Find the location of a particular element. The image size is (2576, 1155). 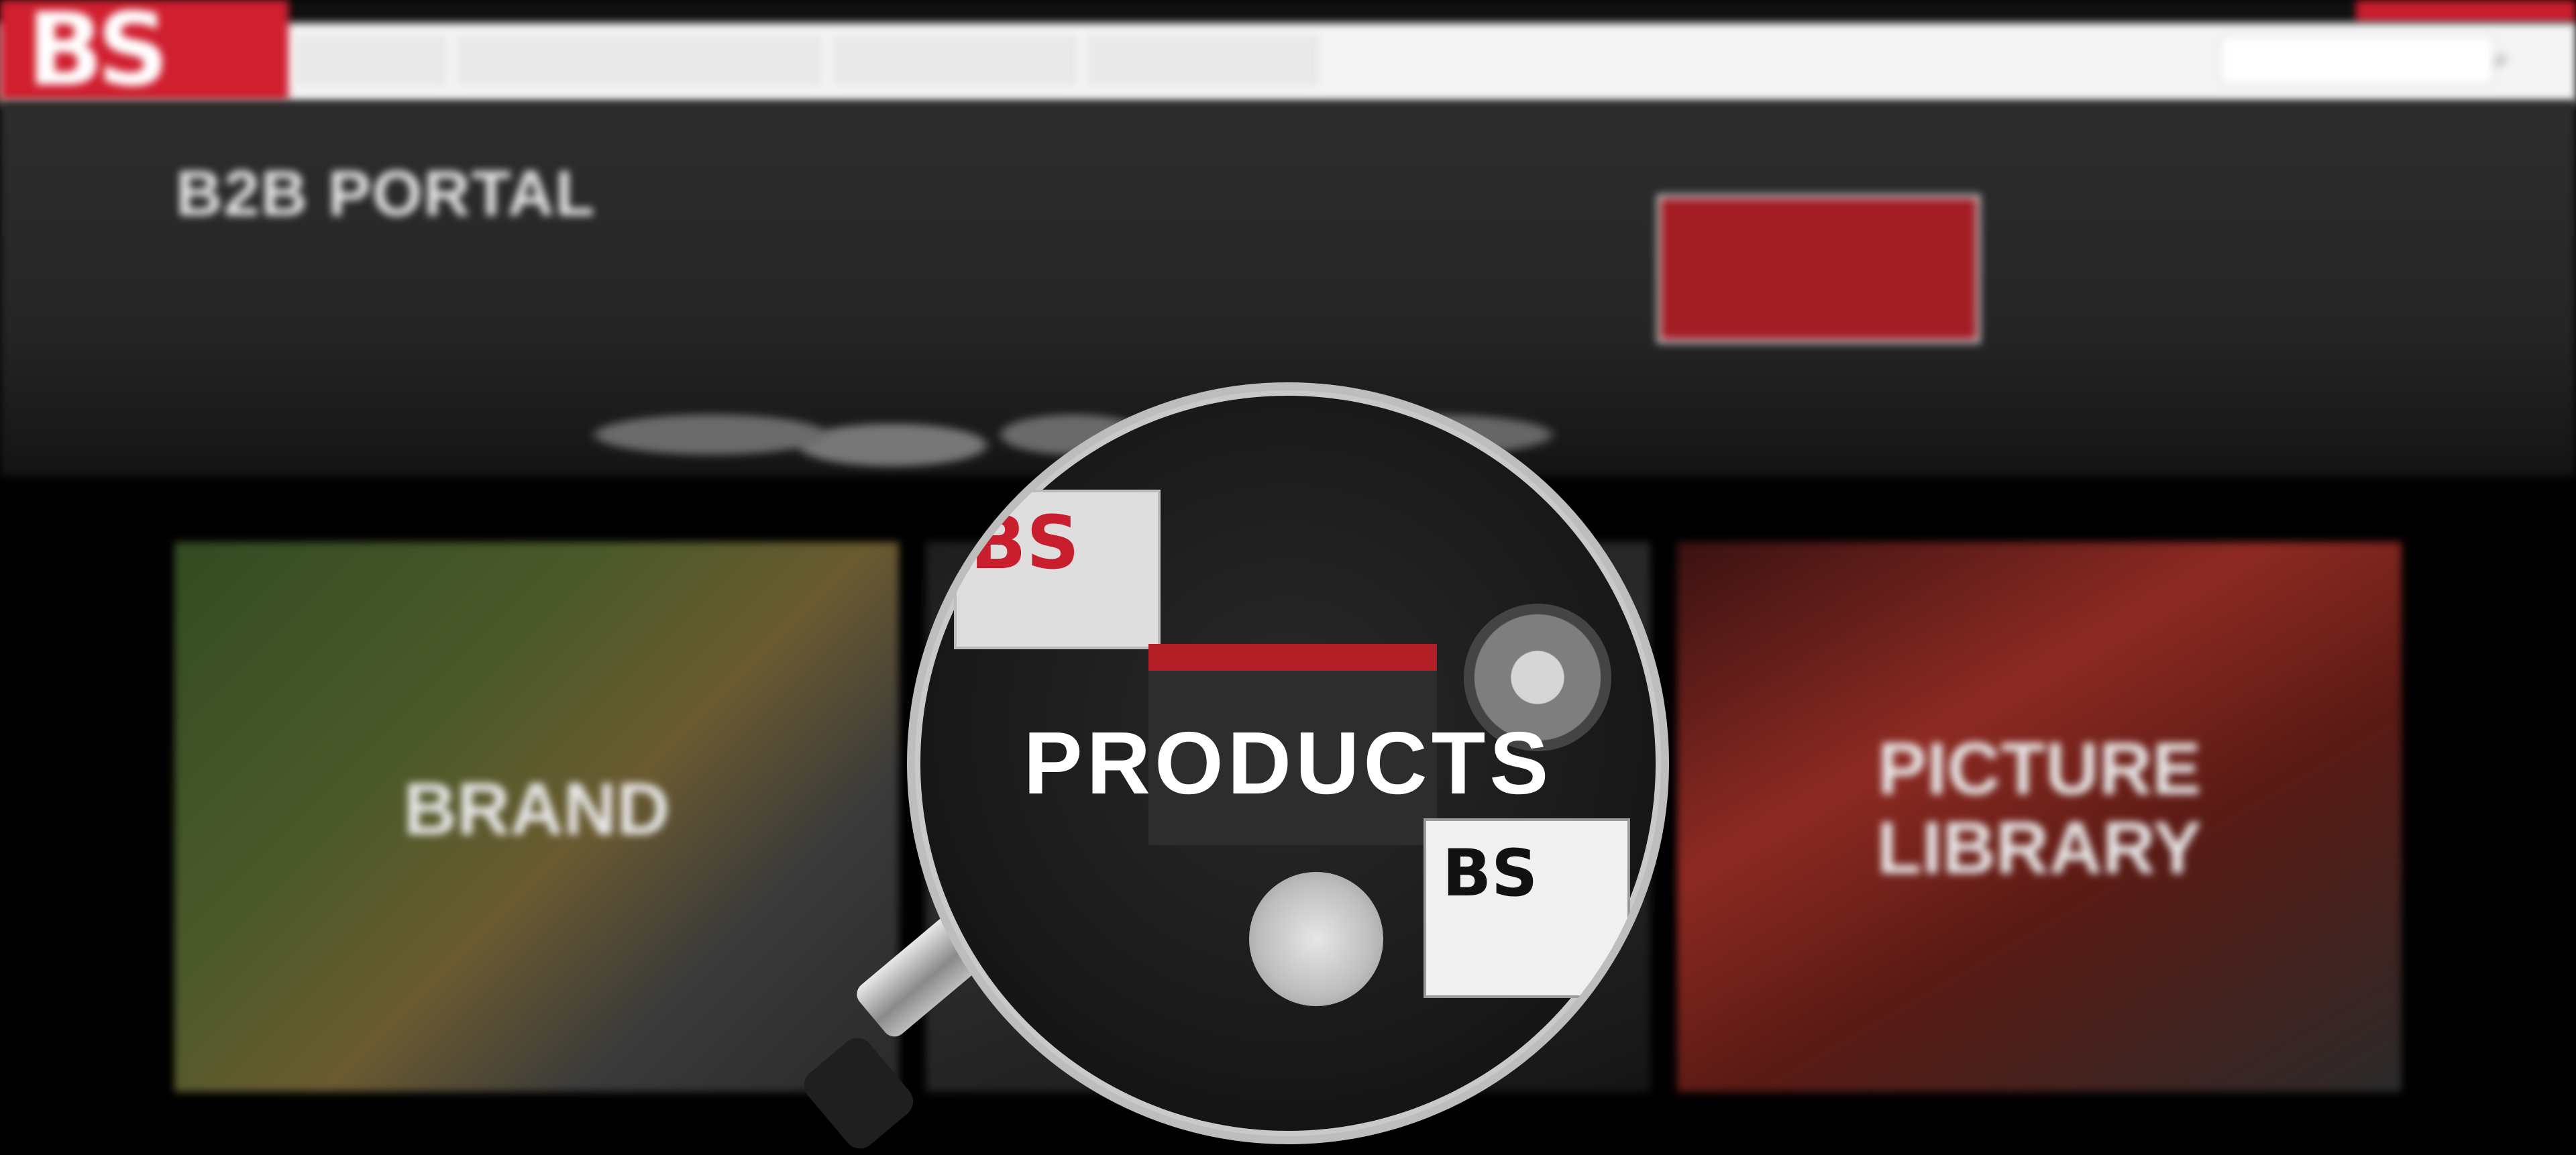

search-input is located at coordinates (2357, 61).